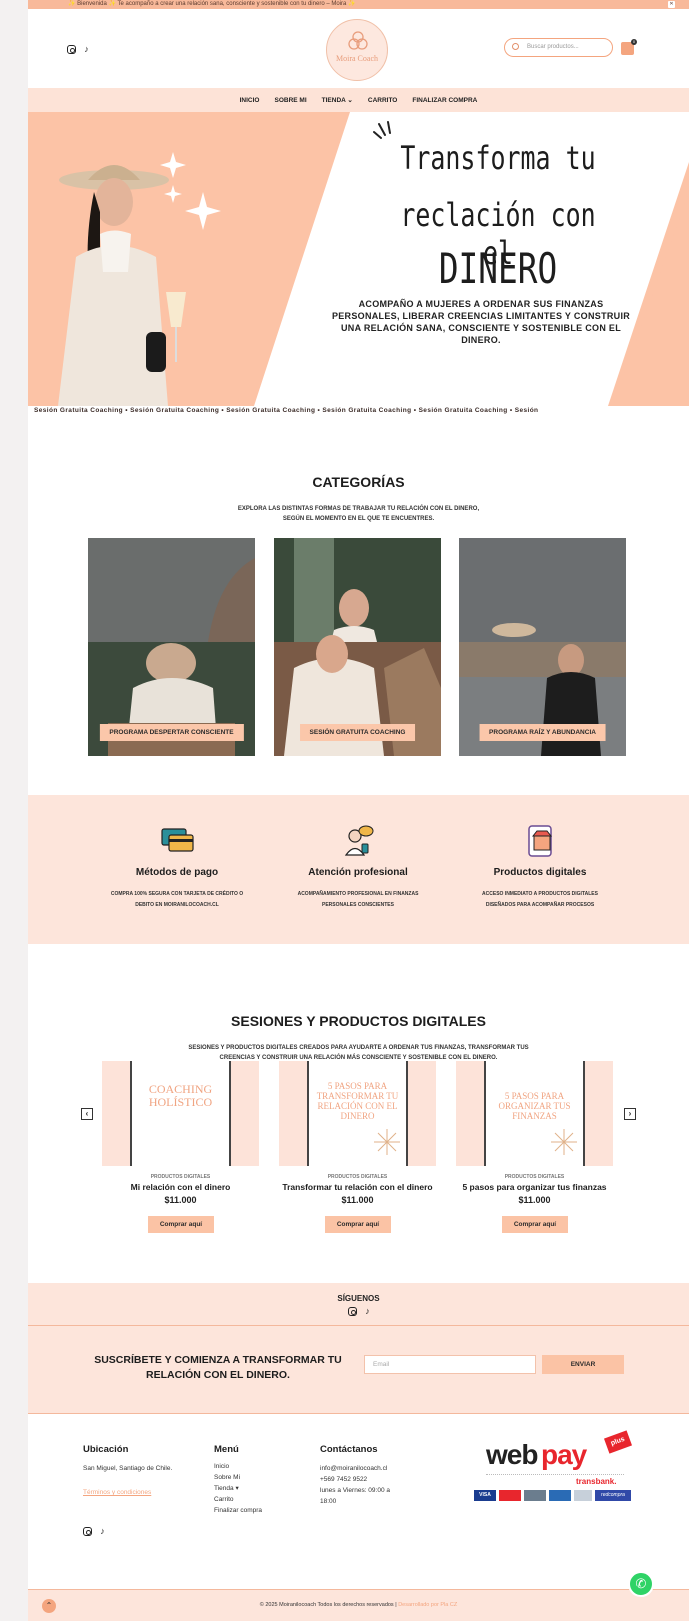 This screenshot has height=1621, width=689. I want to click on footer-location-text: San Miguel, Santiago de Chile., so click(128, 1468).